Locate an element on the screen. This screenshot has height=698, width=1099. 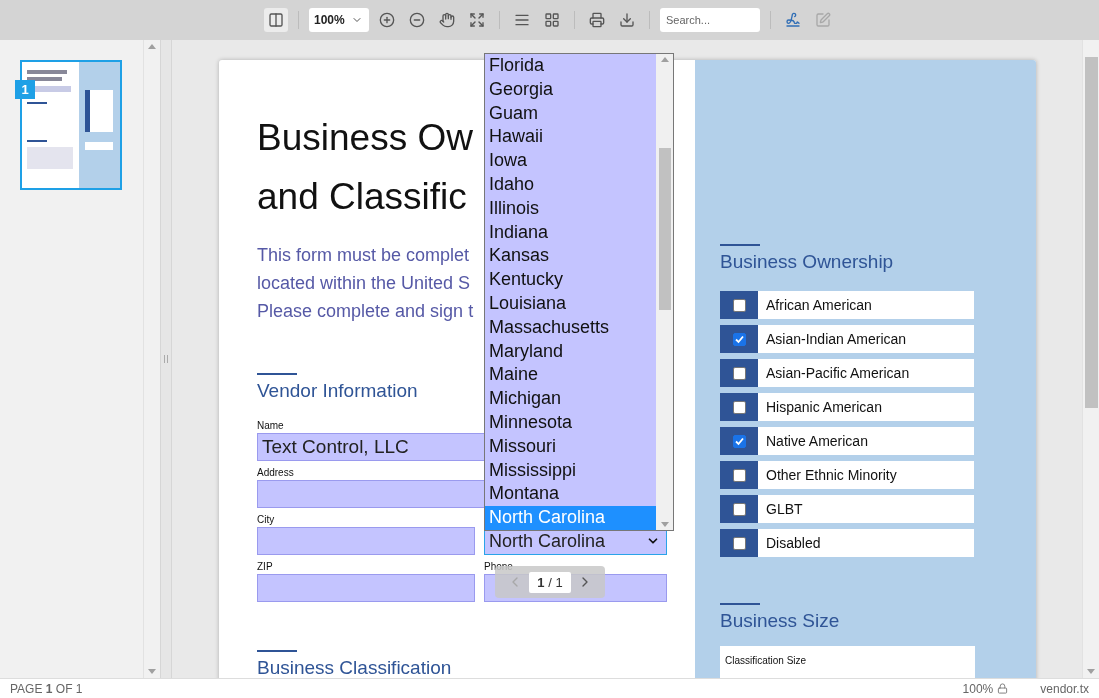
intro-text: This form must be complet is located at coordinates (363, 255).